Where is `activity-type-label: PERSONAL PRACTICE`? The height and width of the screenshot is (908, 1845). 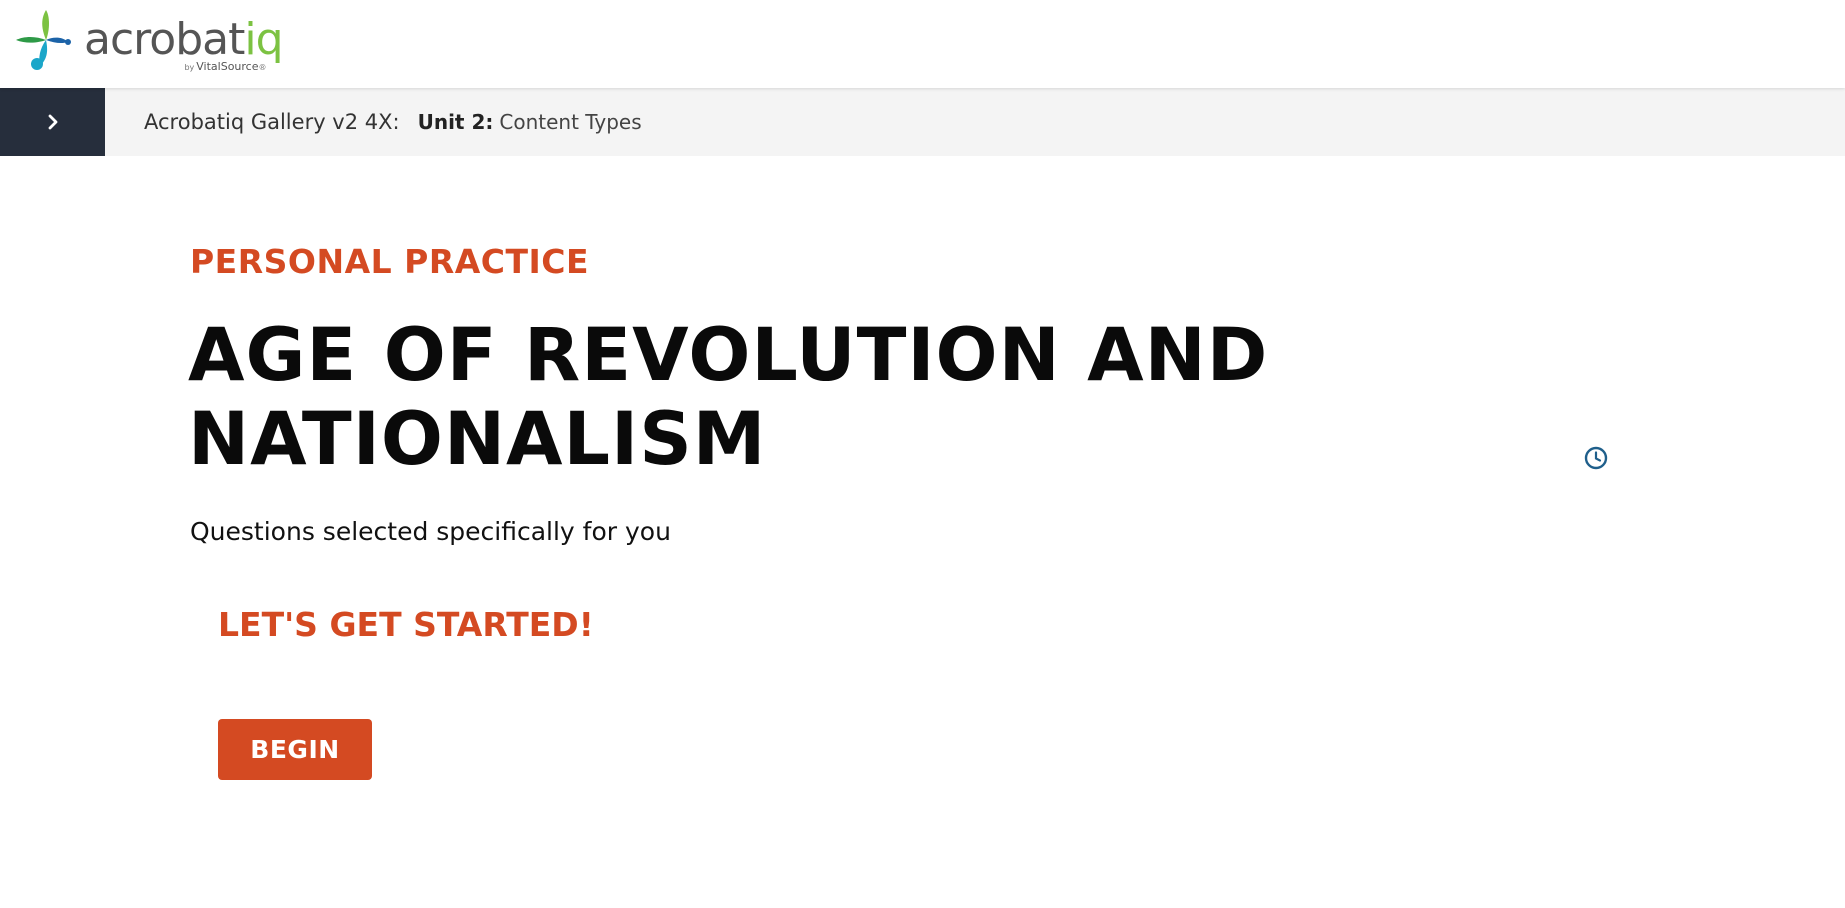
activity-type-label: PERSONAL PRACTICE is located at coordinates (390, 261).